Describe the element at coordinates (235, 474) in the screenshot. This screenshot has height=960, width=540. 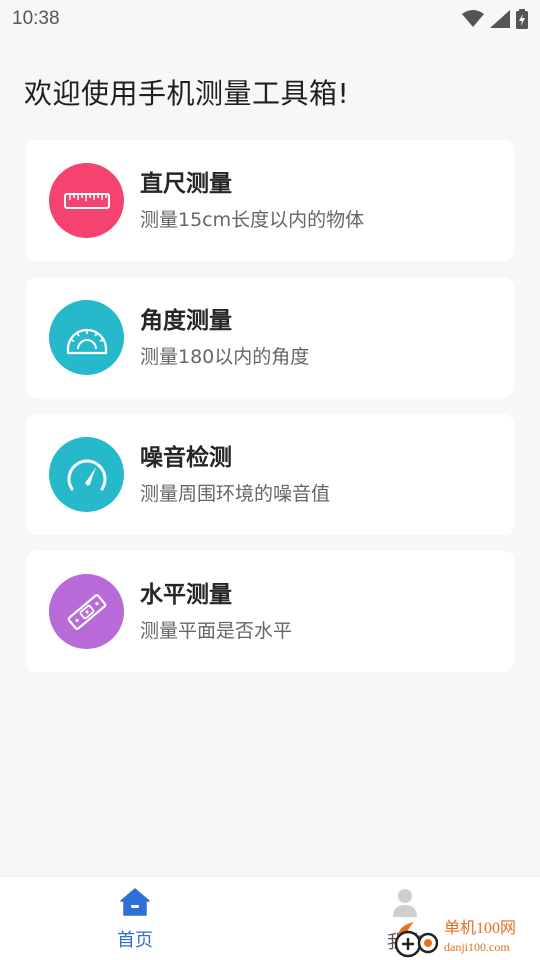
I see `card-text: 噪音检测 测量周围环境的噪音值` at that location.